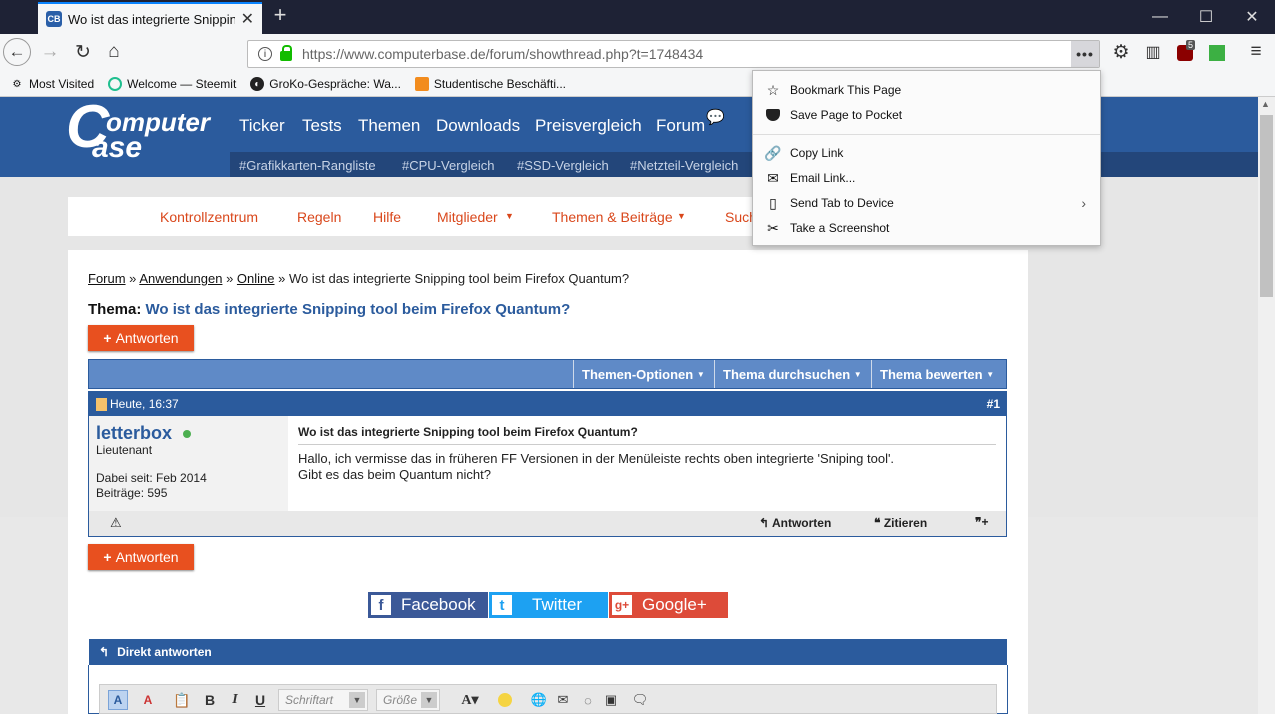 The width and height of the screenshot is (1275, 714). Describe the element at coordinates (116, 523) in the screenshot. I see `report-warning-icon: ⚠` at that location.